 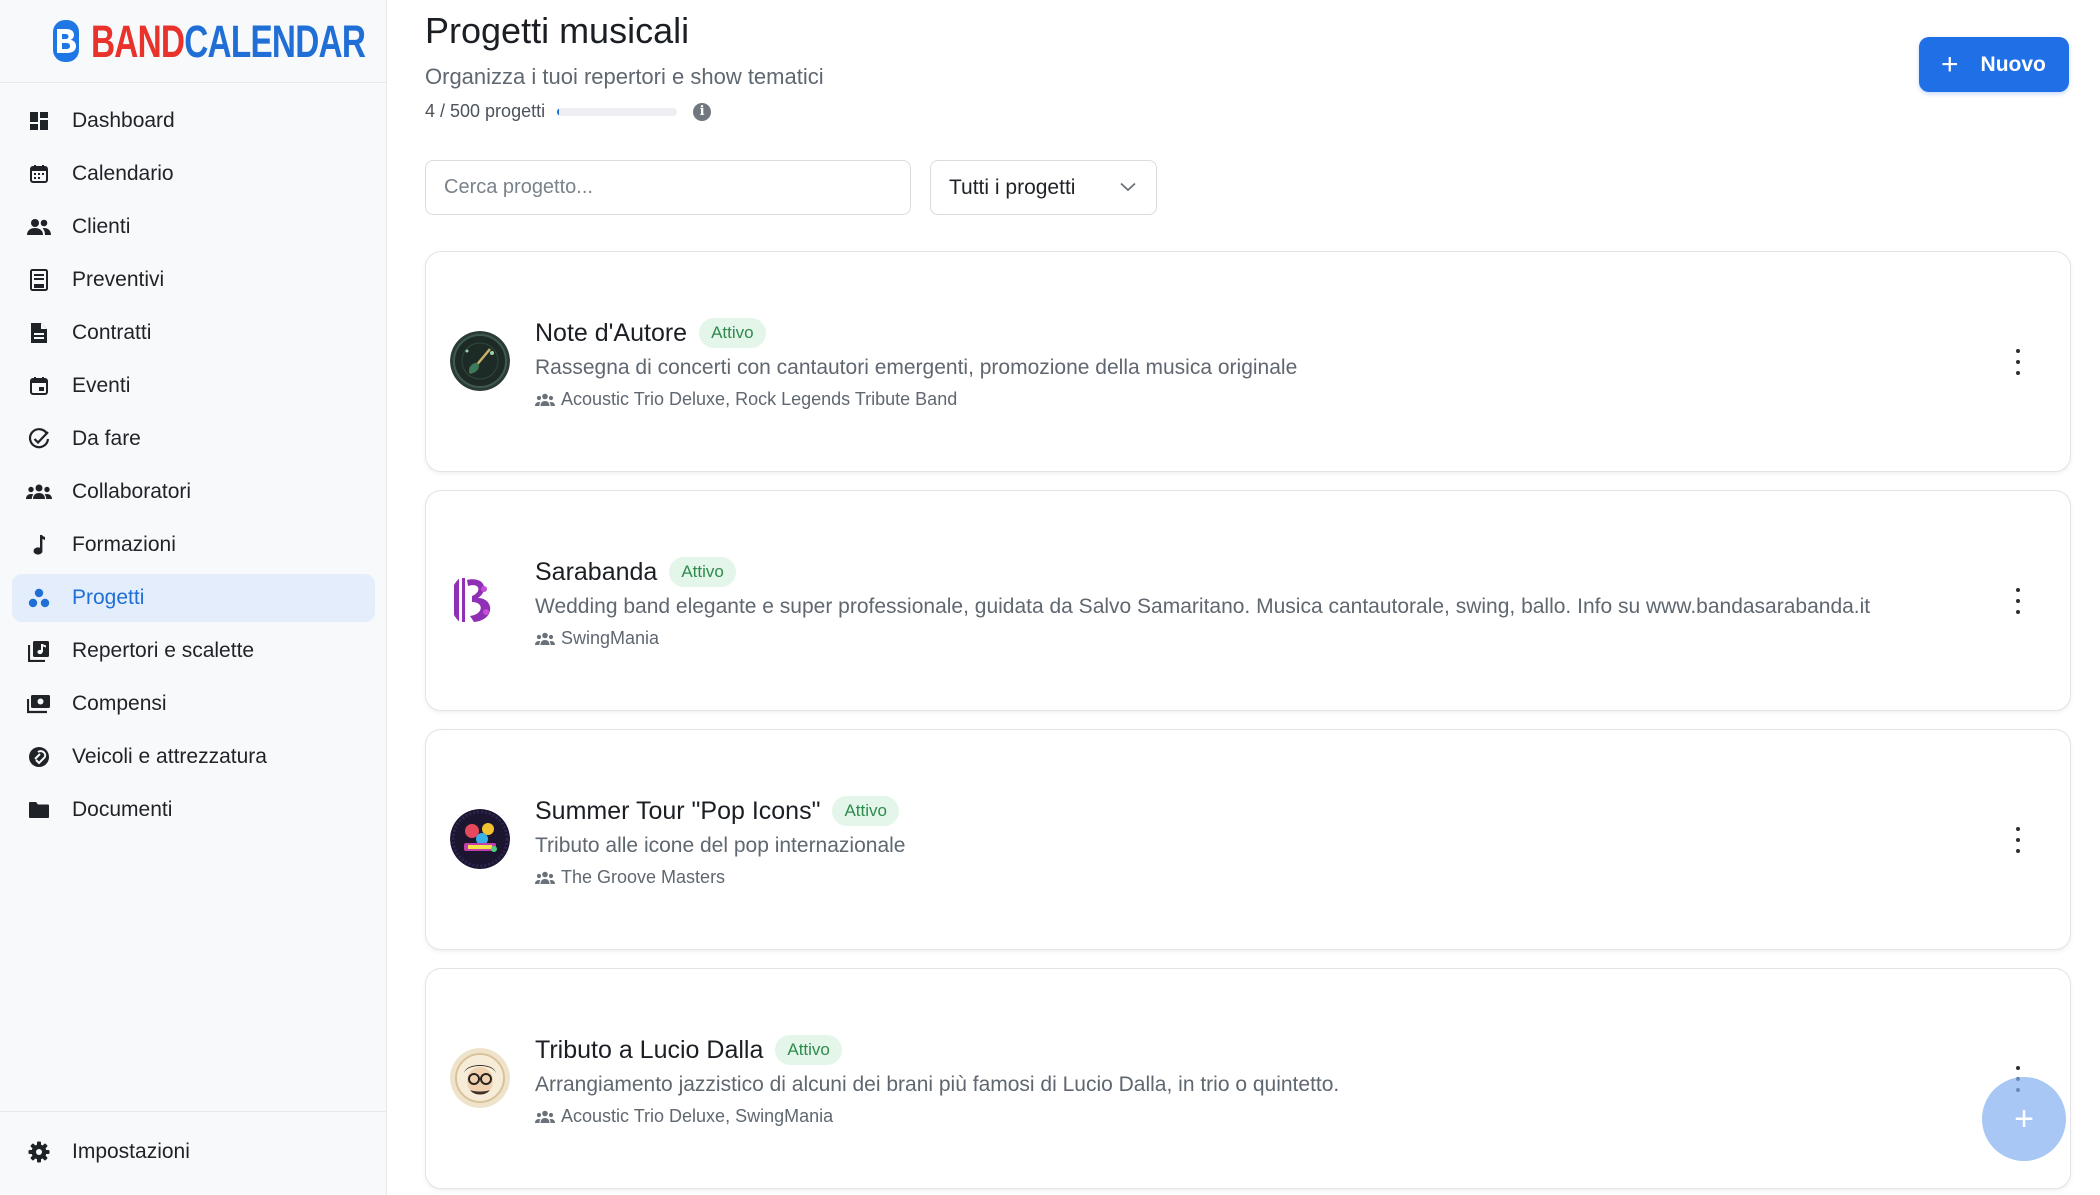 I want to click on sidebar-item-label: Progetti, so click(x=108, y=597).